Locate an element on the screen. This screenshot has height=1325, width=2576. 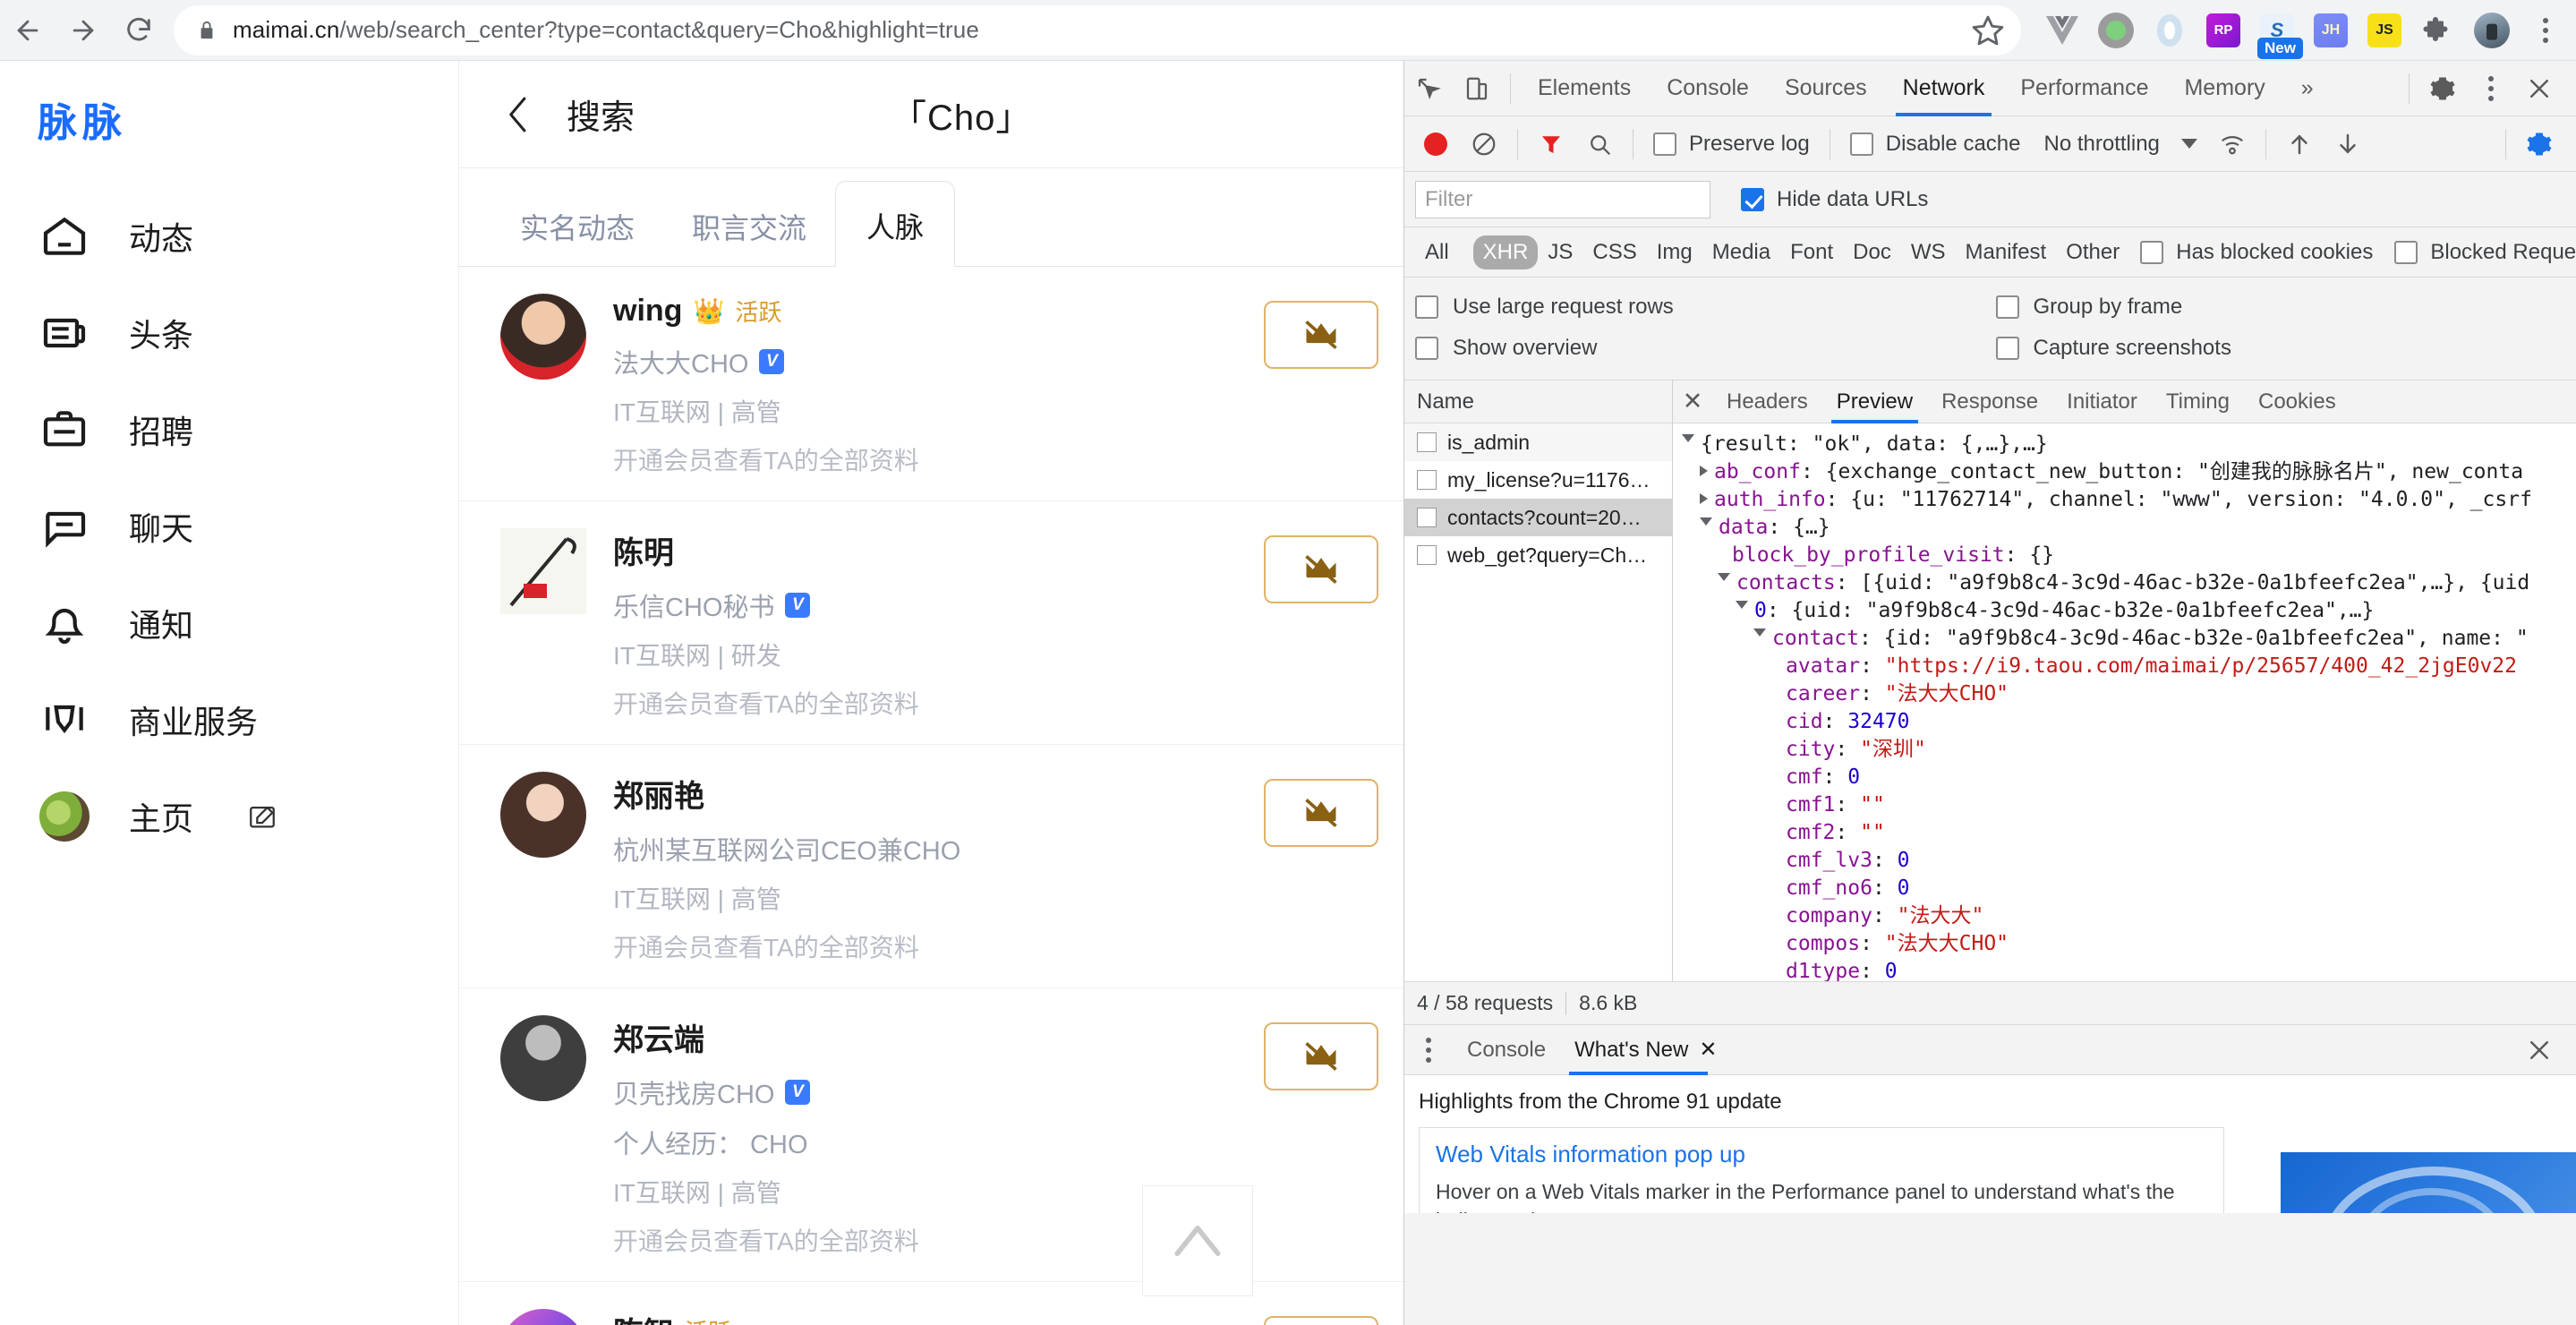
chrome-menu-icon is located at coordinates (2546, 30).